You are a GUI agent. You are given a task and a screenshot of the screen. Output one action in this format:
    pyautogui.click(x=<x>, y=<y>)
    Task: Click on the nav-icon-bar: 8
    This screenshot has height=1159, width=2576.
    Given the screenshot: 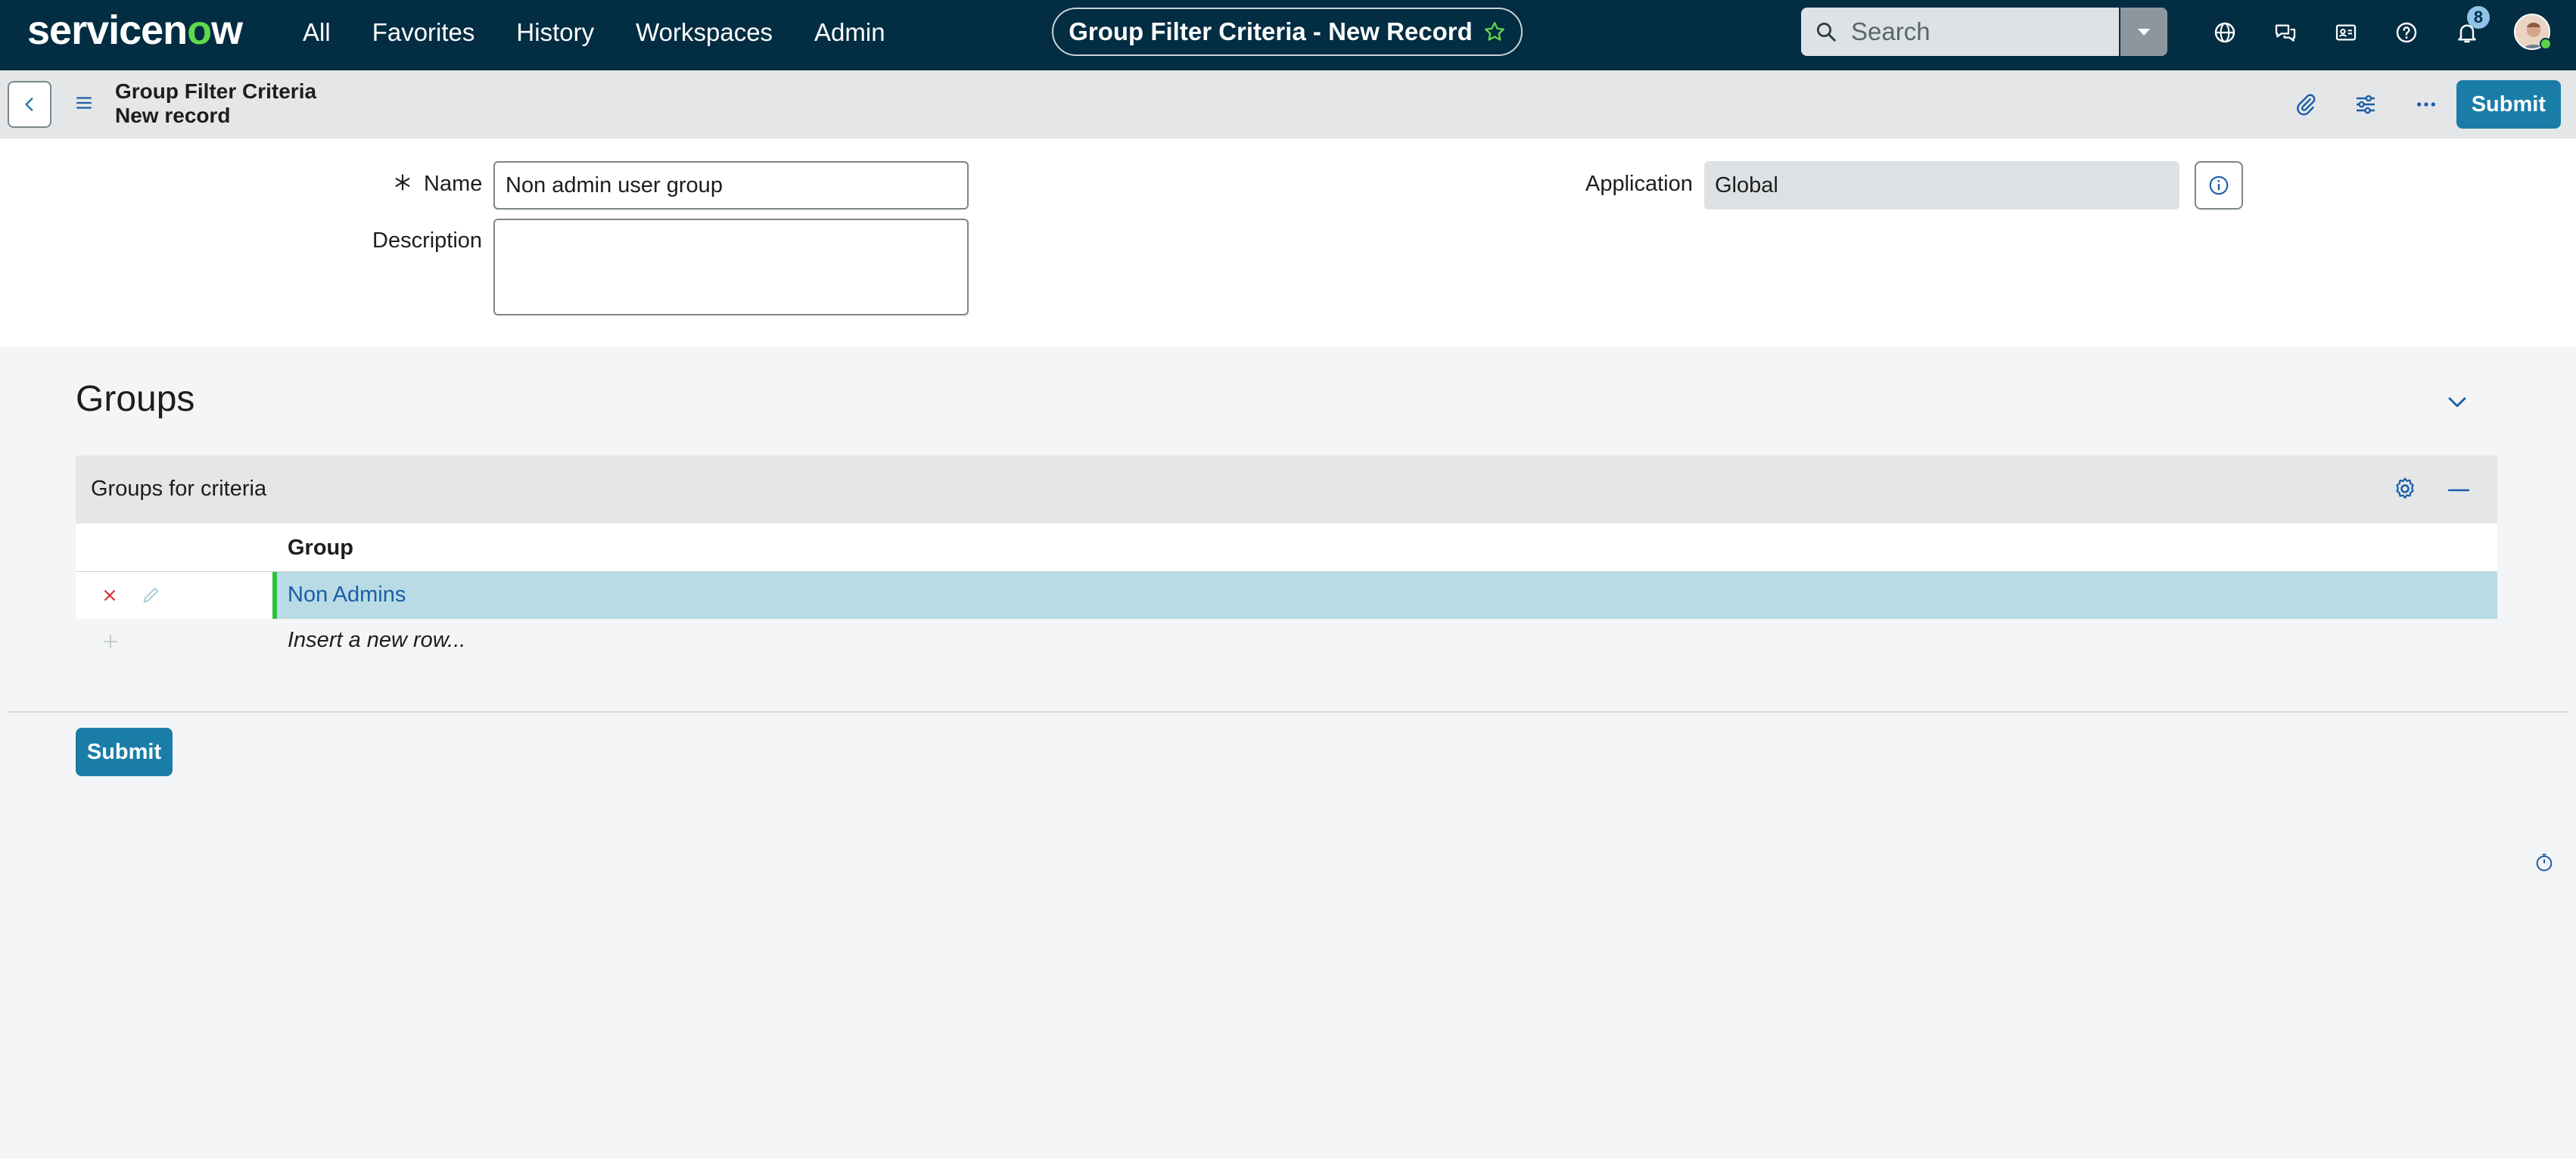 What is the action you would take?
    pyautogui.click(x=2346, y=32)
    